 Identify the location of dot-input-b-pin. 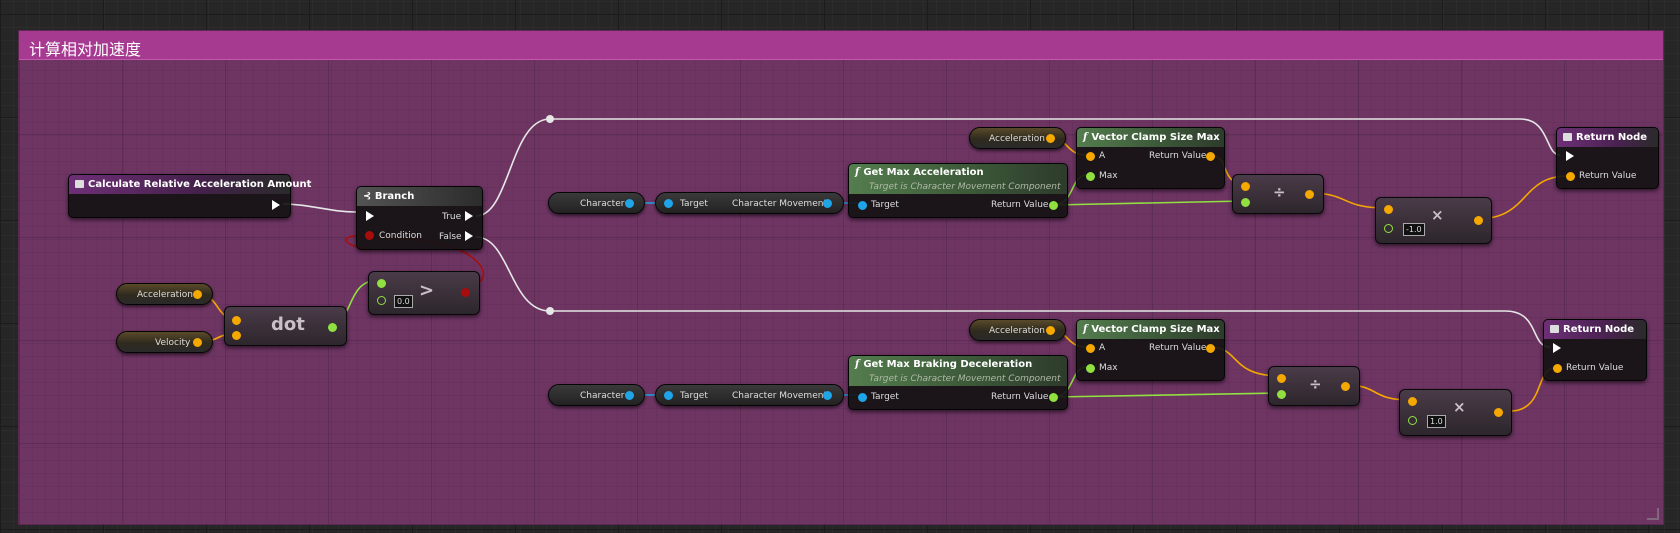
(236, 335).